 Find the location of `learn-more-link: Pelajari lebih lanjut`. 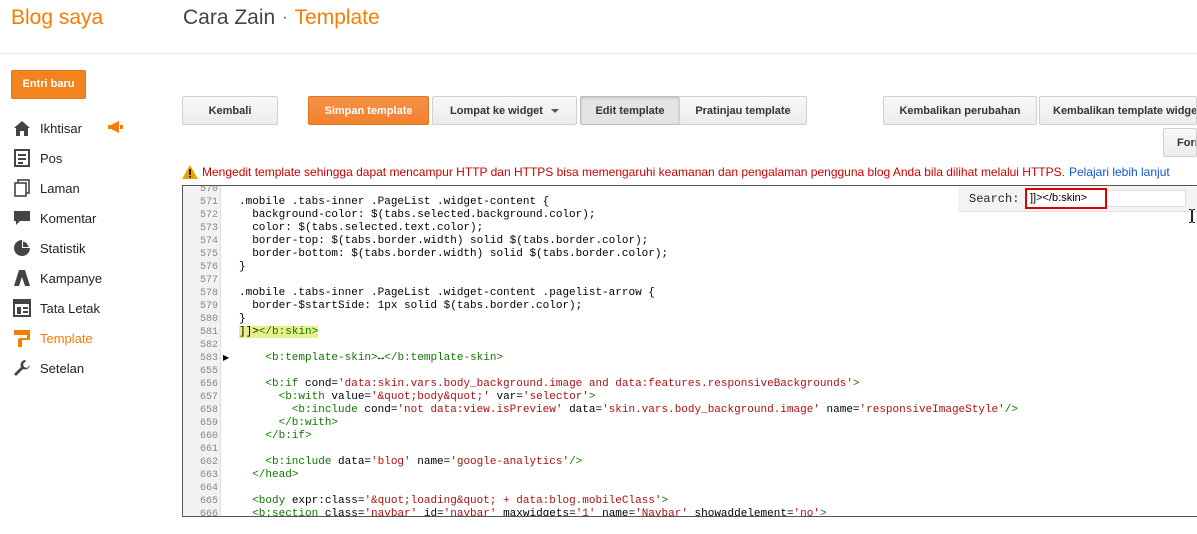

learn-more-link: Pelajari lebih lanjut is located at coordinates (1119, 172).